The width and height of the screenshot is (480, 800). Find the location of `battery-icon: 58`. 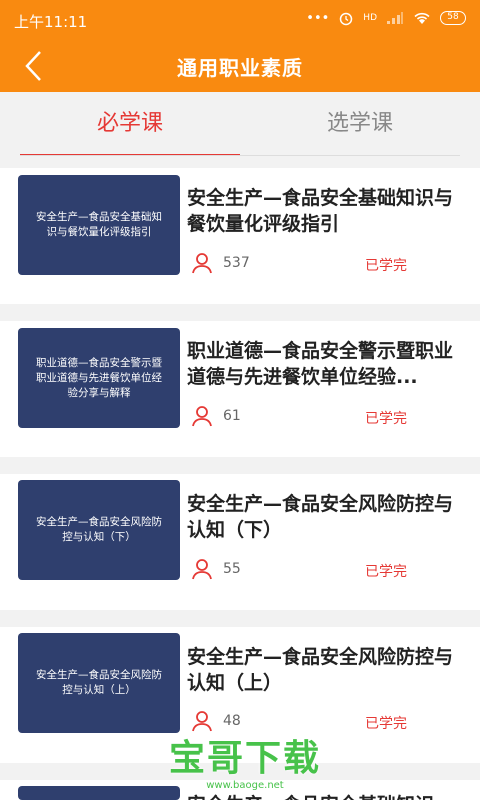

battery-icon: 58 is located at coordinates (453, 18).